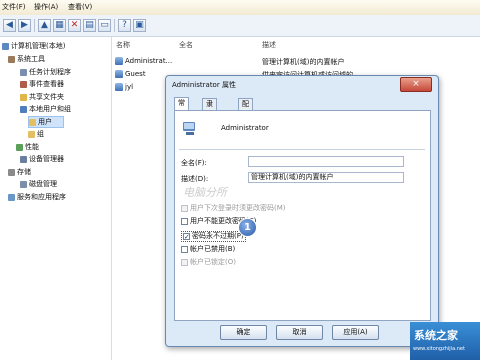 This screenshot has height=360, width=480. Describe the element at coordinates (238, 208) in the screenshot. I see `checkbox-label: 用户下次登录时须更改密码(M)` at that location.